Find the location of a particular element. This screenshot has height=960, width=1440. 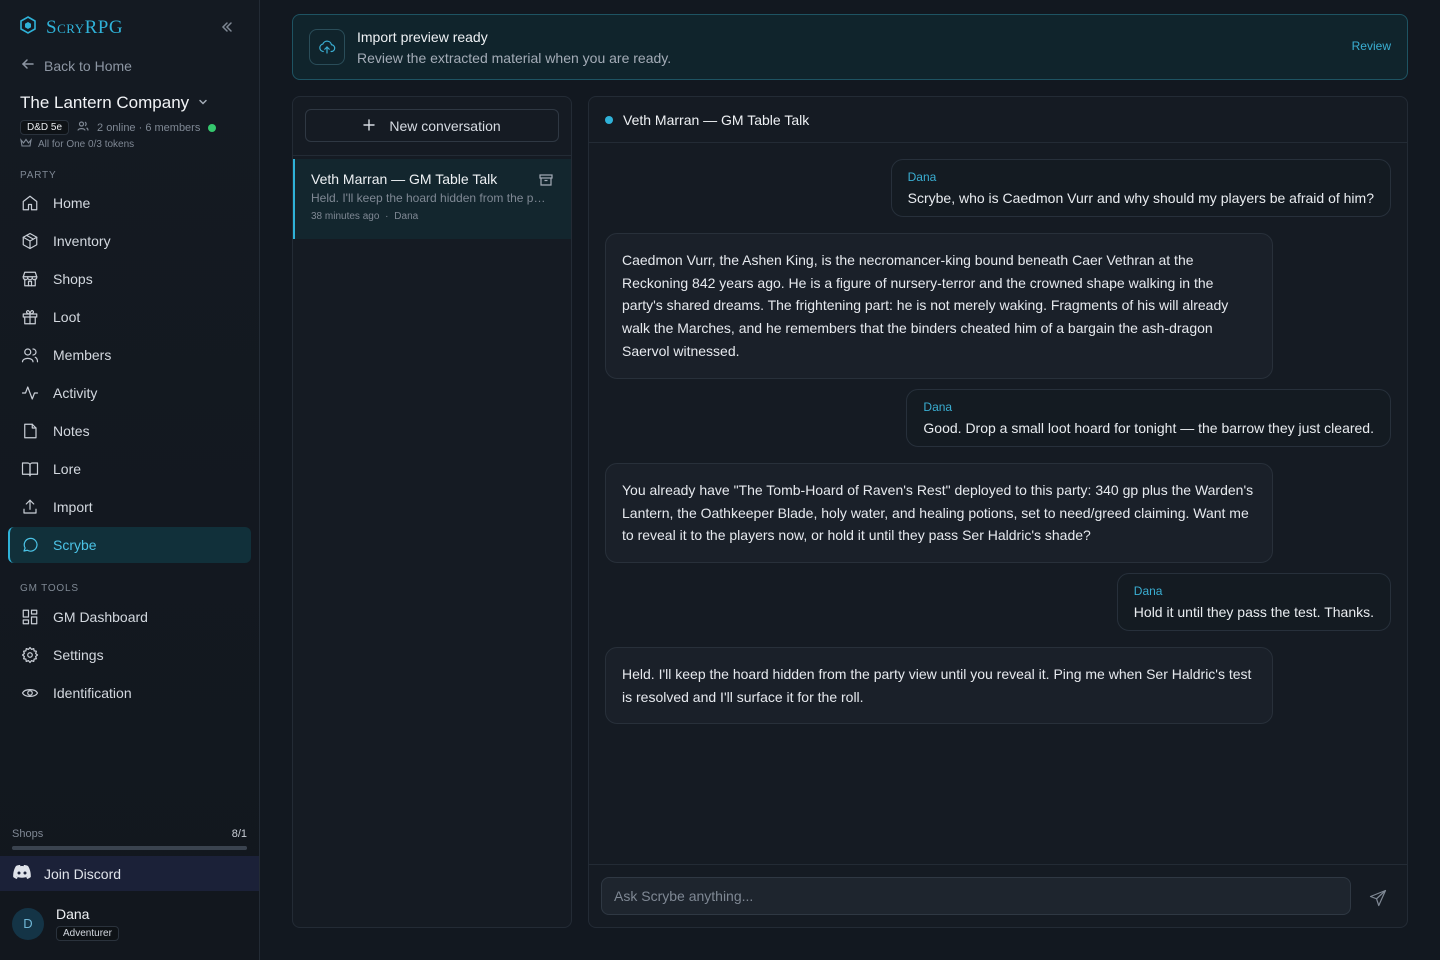

join-discord-button: Join Discord is located at coordinates (129, 873).